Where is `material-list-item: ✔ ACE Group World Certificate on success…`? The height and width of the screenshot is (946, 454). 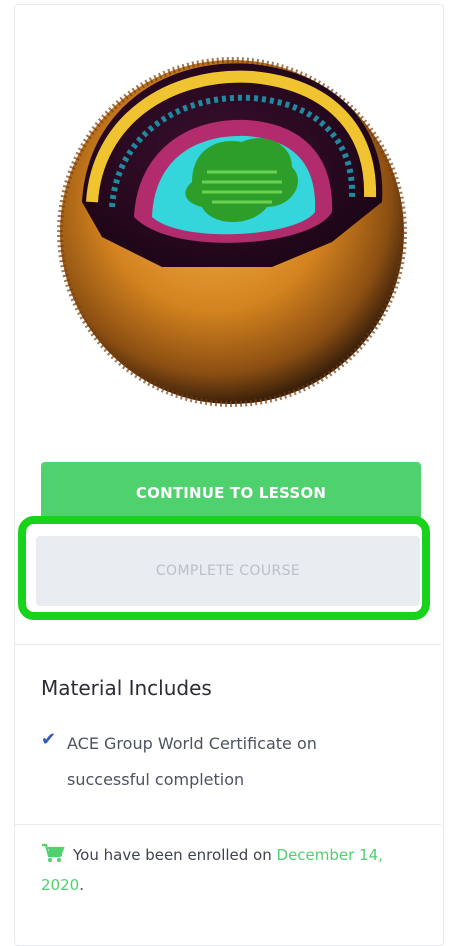
material-list-item: ✔ ACE Group World Certificate on success… is located at coordinates (221, 762).